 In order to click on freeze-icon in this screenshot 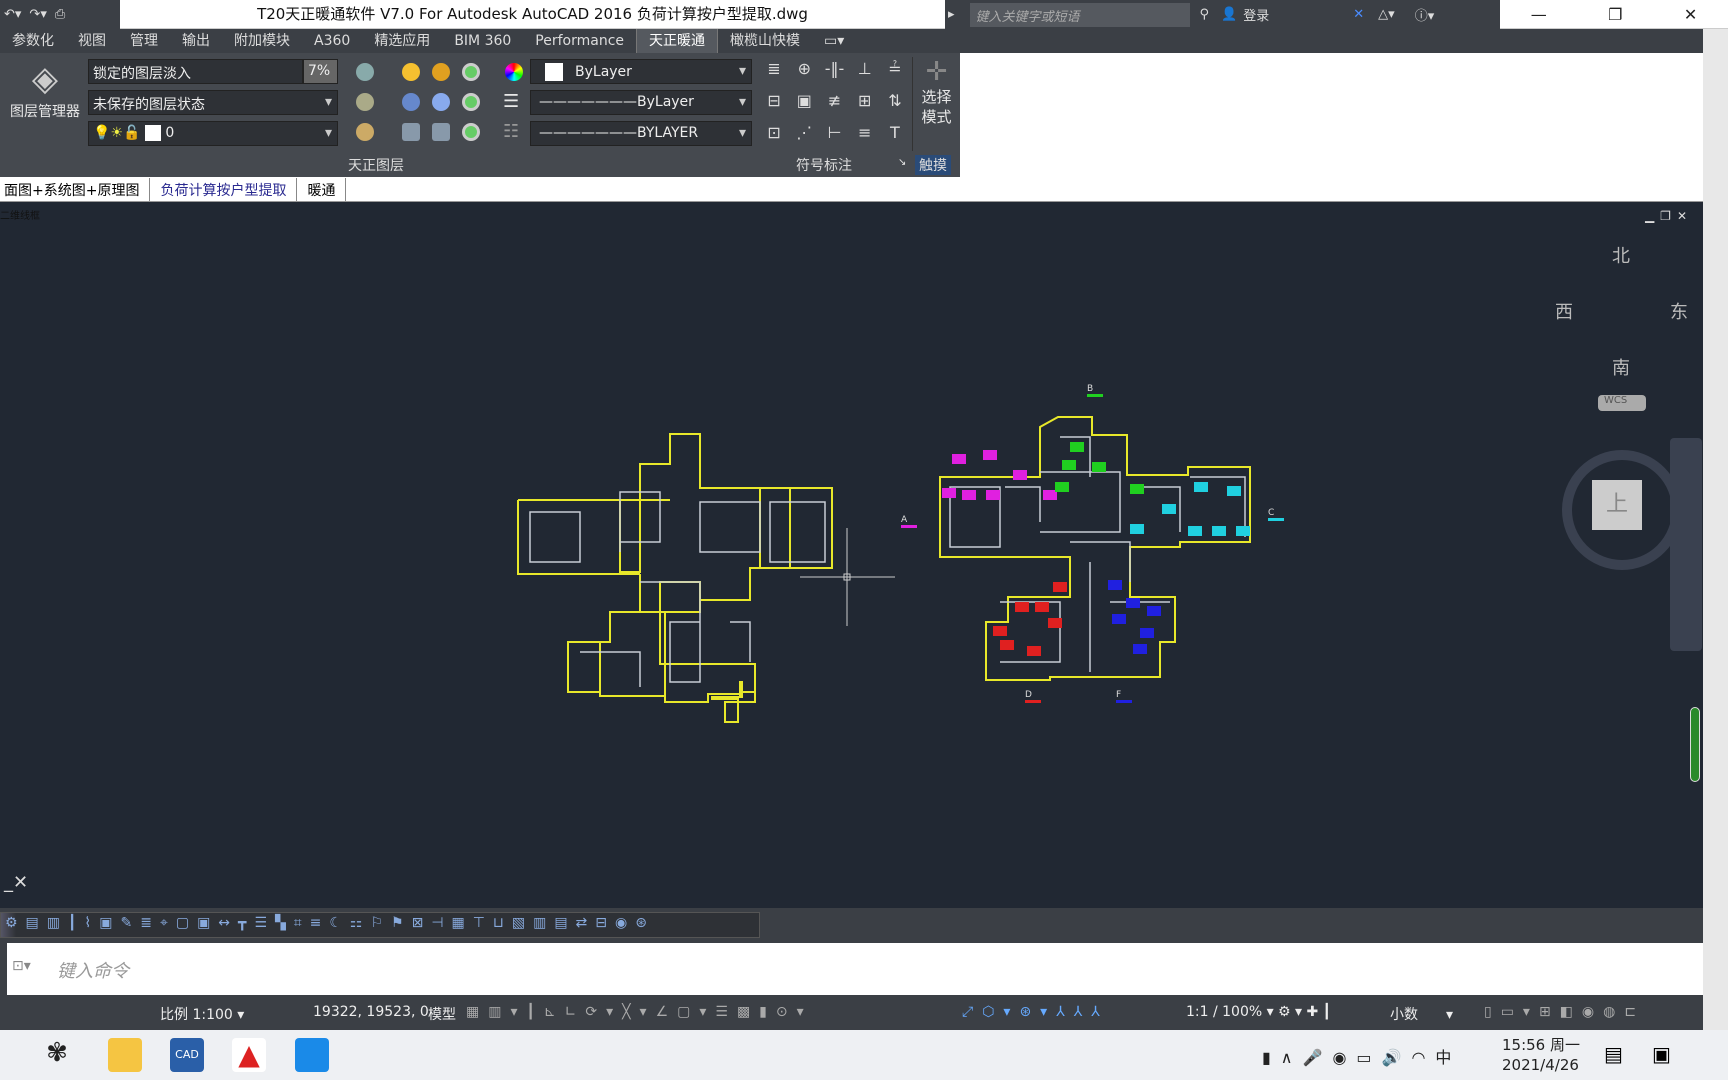, I will do `click(411, 102)`.